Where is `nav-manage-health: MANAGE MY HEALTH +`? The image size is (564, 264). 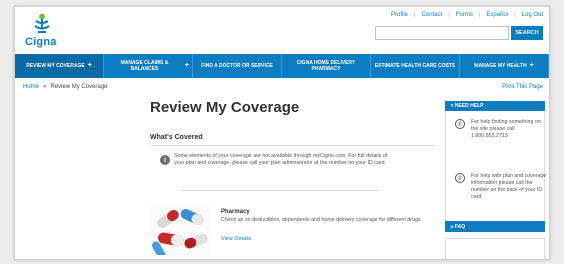 nav-manage-health: MANAGE MY HEALTH + is located at coordinates (504, 66).